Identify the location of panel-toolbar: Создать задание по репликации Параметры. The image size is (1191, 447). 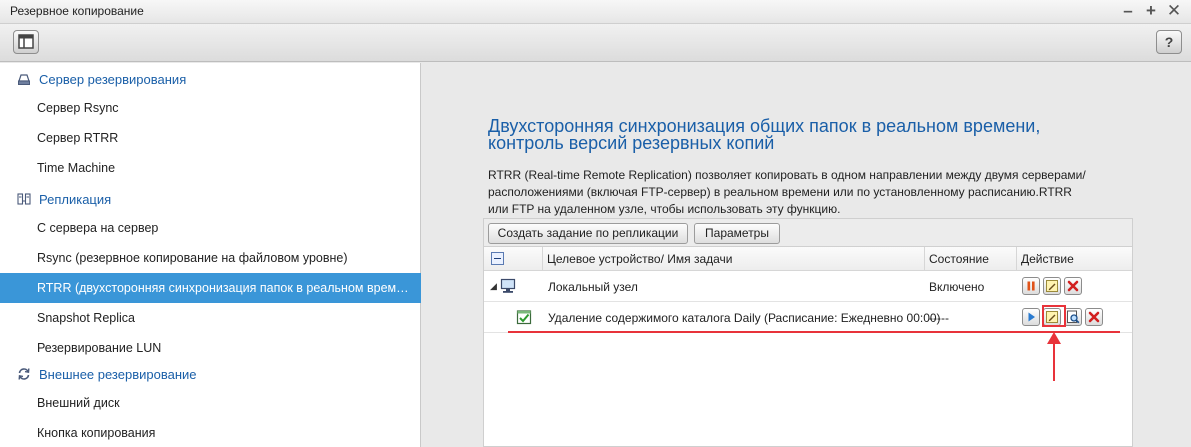
(808, 233).